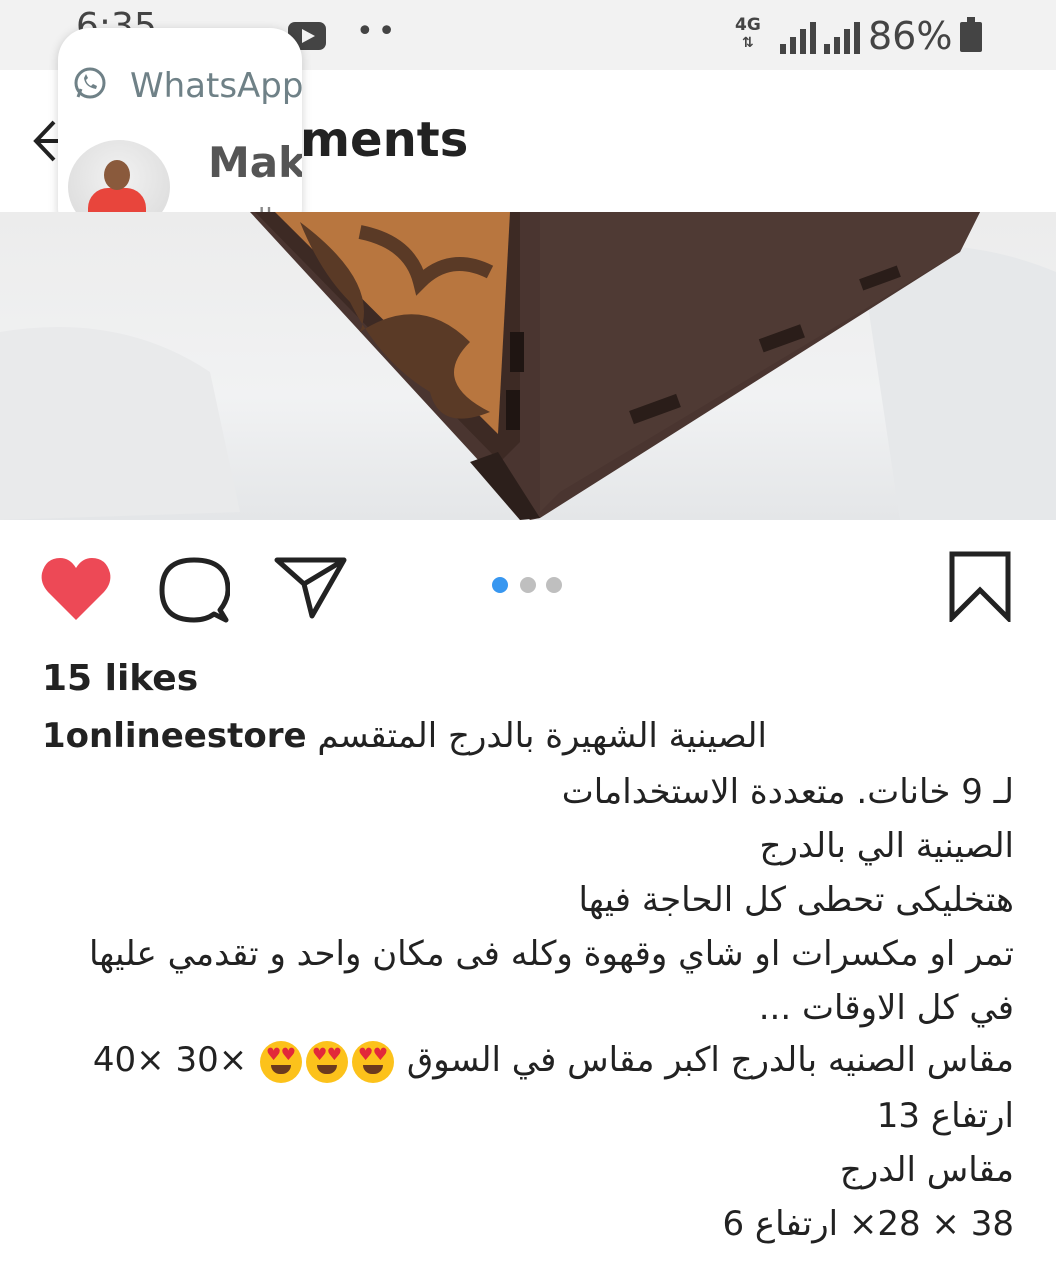 The width and height of the screenshot is (1056, 1280). Describe the element at coordinates (194, 590) in the screenshot. I see `comment-icon` at that location.